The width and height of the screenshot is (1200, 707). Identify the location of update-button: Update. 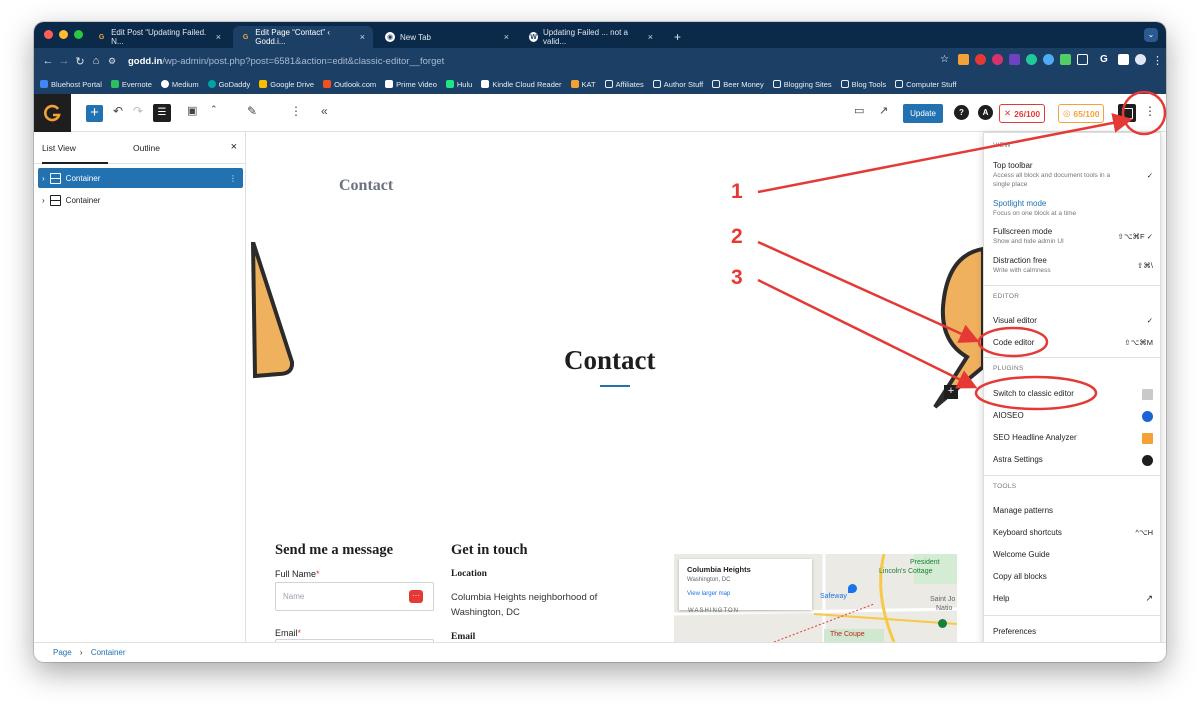
(923, 113).